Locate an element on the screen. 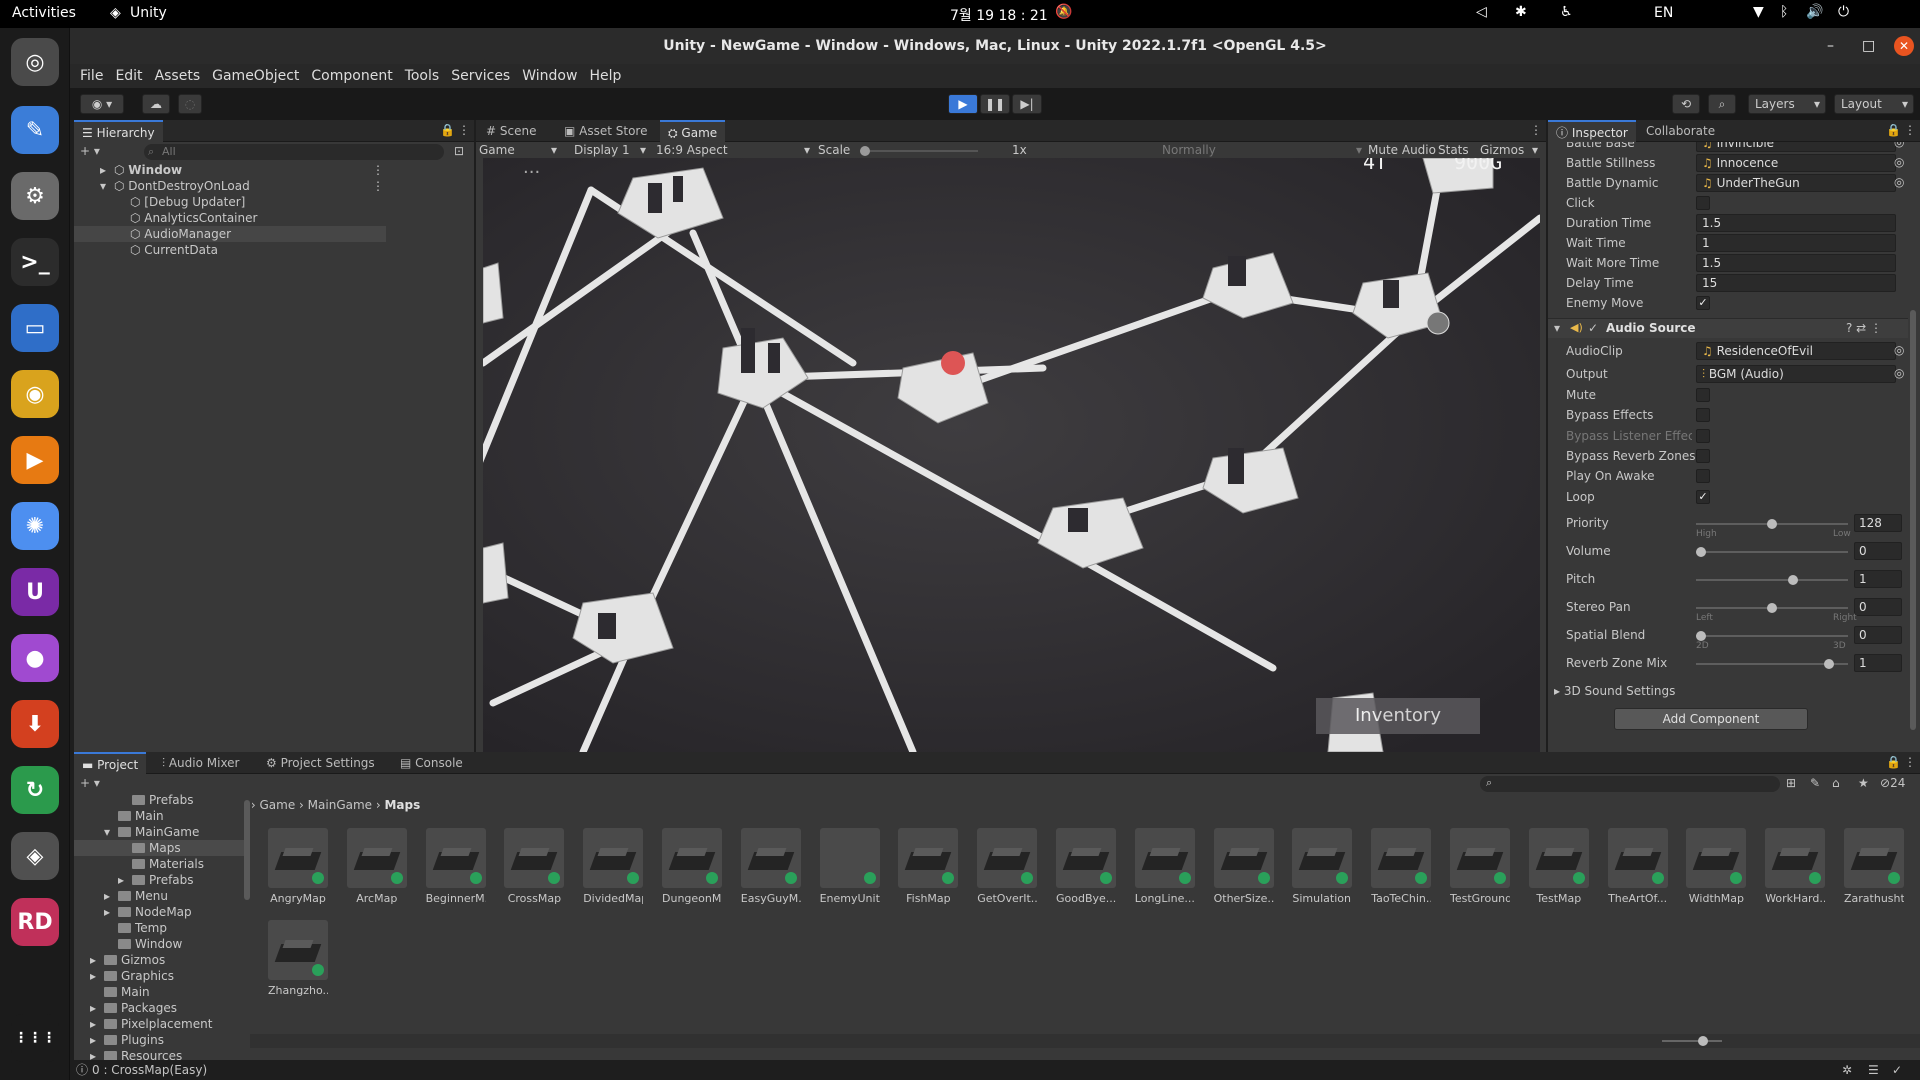  volume-icon: 🔊 is located at coordinates (1814, 12).